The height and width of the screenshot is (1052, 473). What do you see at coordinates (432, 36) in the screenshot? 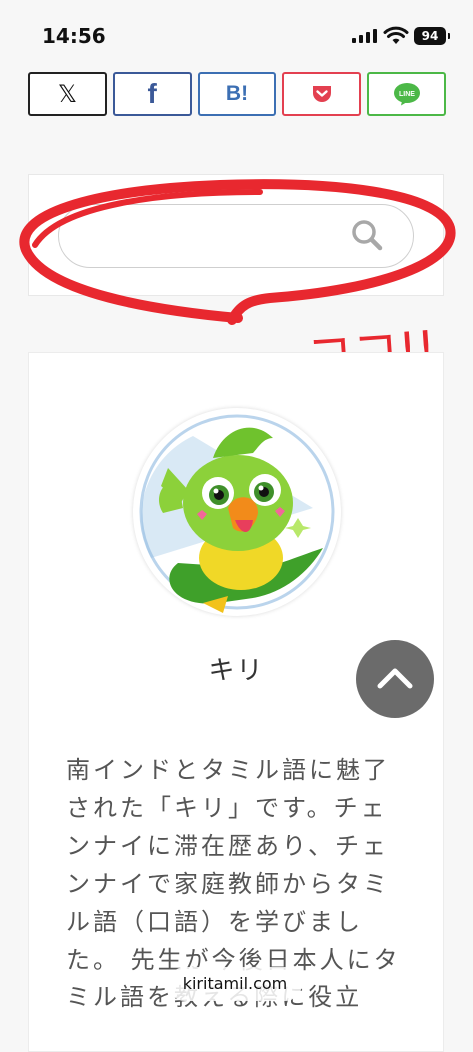
I see `battery-icon: 94` at bounding box center [432, 36].